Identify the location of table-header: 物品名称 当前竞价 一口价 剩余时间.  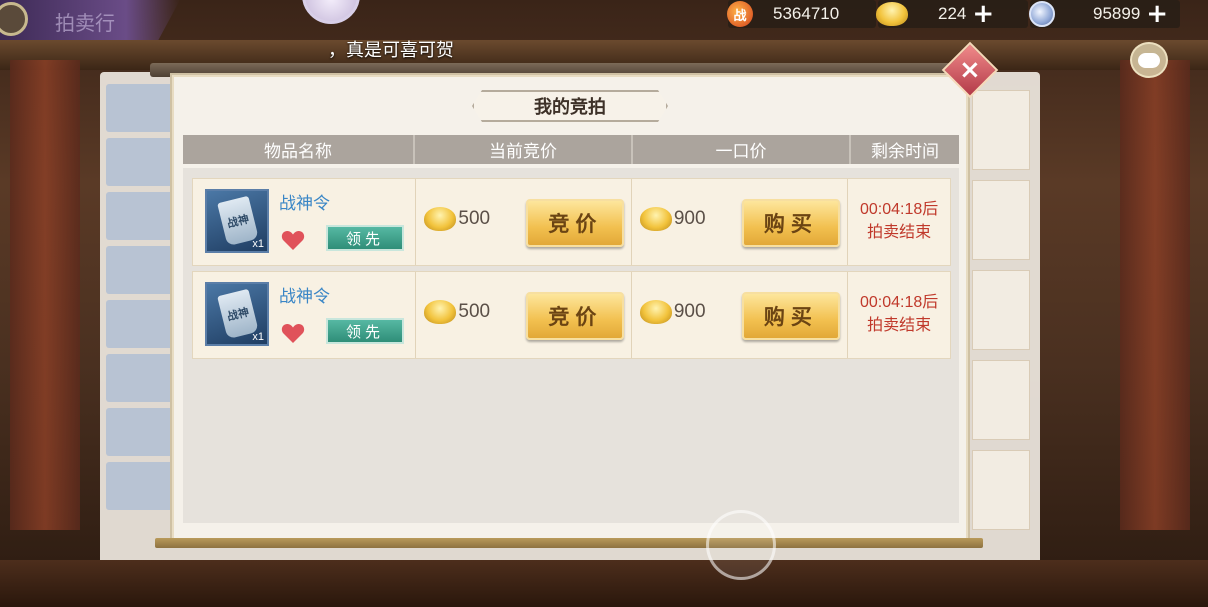
(571, 149).